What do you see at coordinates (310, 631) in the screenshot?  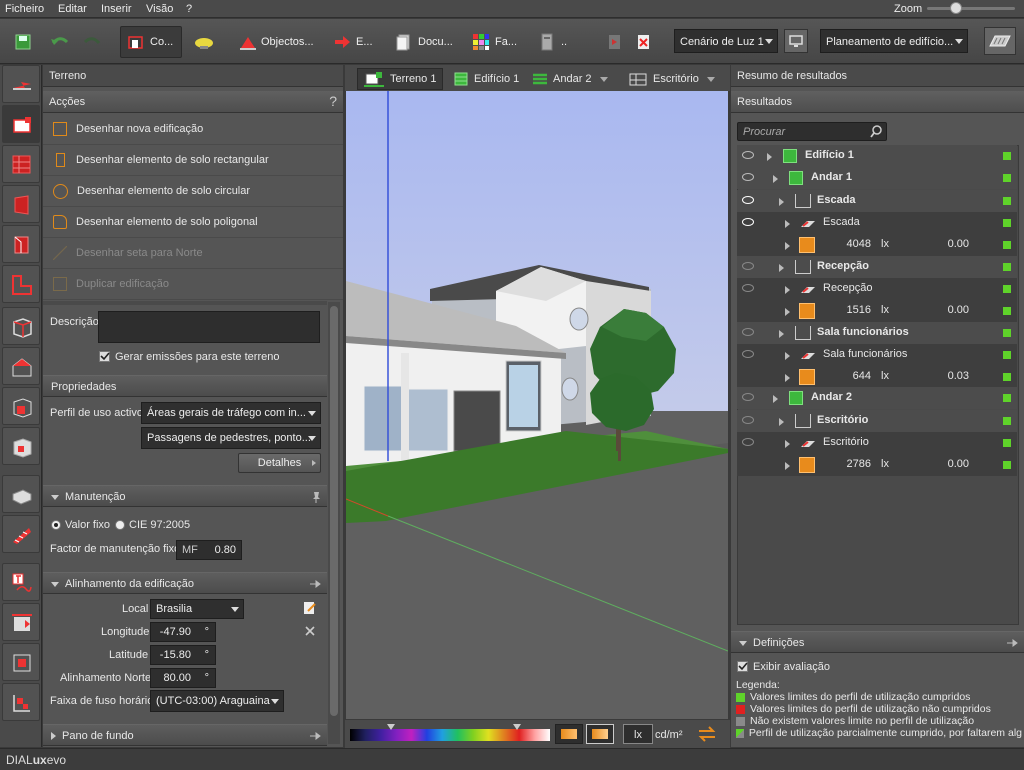 I see `close-icon` at bounding box center [310, 631].